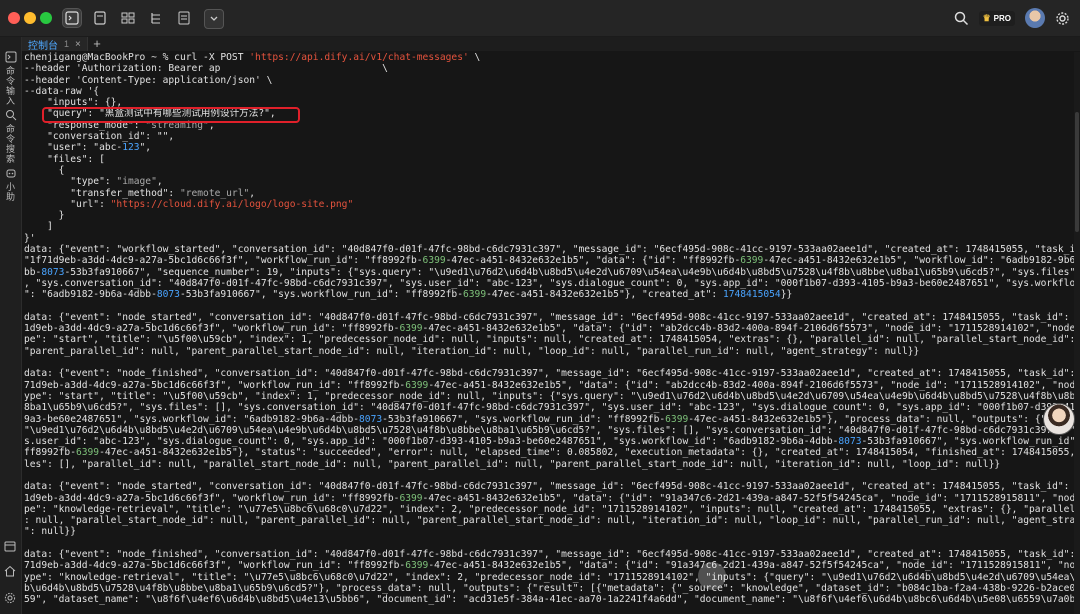 The height and width of the screenshot is (614, 1080). I want to click on maximize-window-button, so click(46, 18).